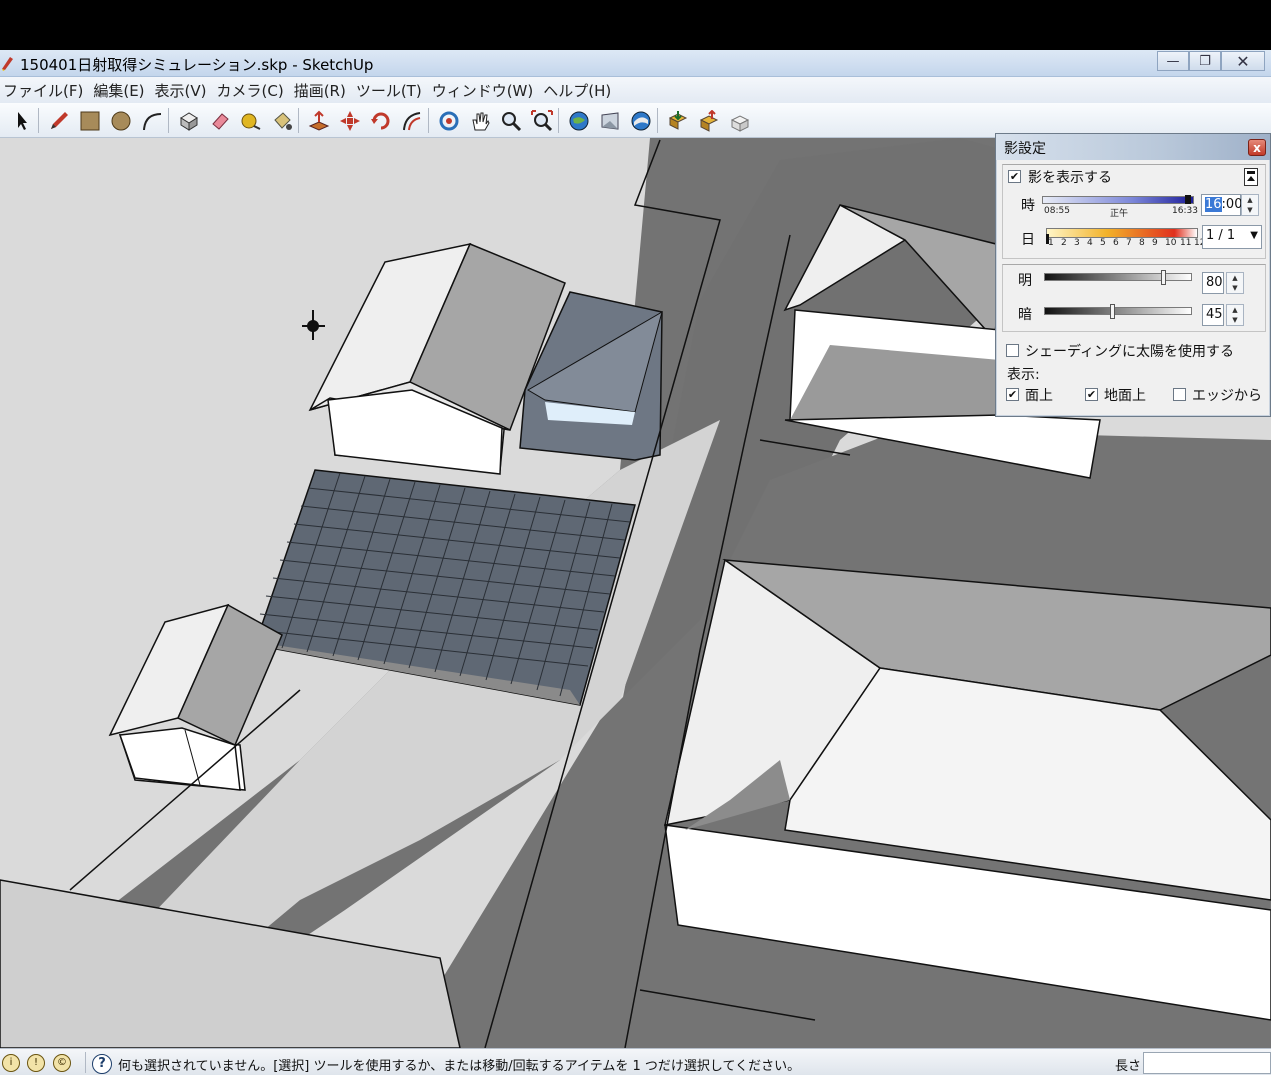 The width and height of the screenshot is (1271, 1075). I want to click on zoom-extents-icon, so click(541, 120).